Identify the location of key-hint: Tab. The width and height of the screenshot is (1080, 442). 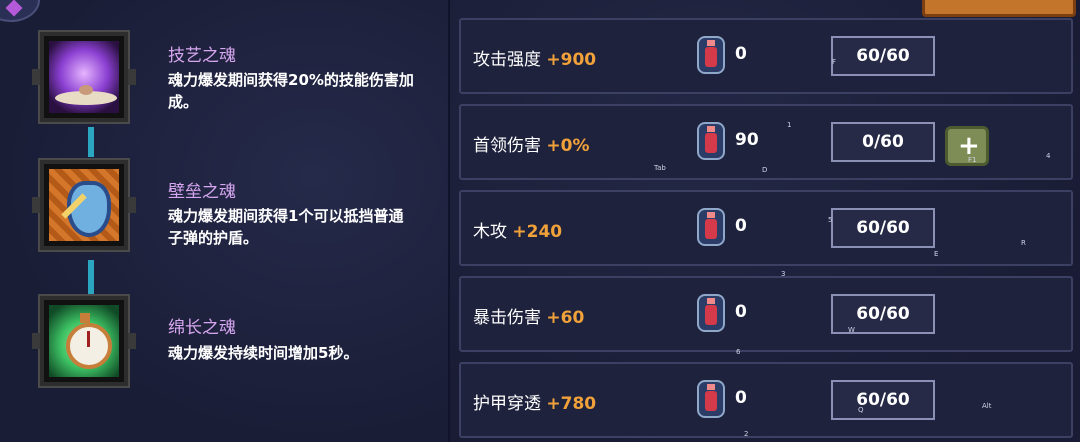
(660, 168).